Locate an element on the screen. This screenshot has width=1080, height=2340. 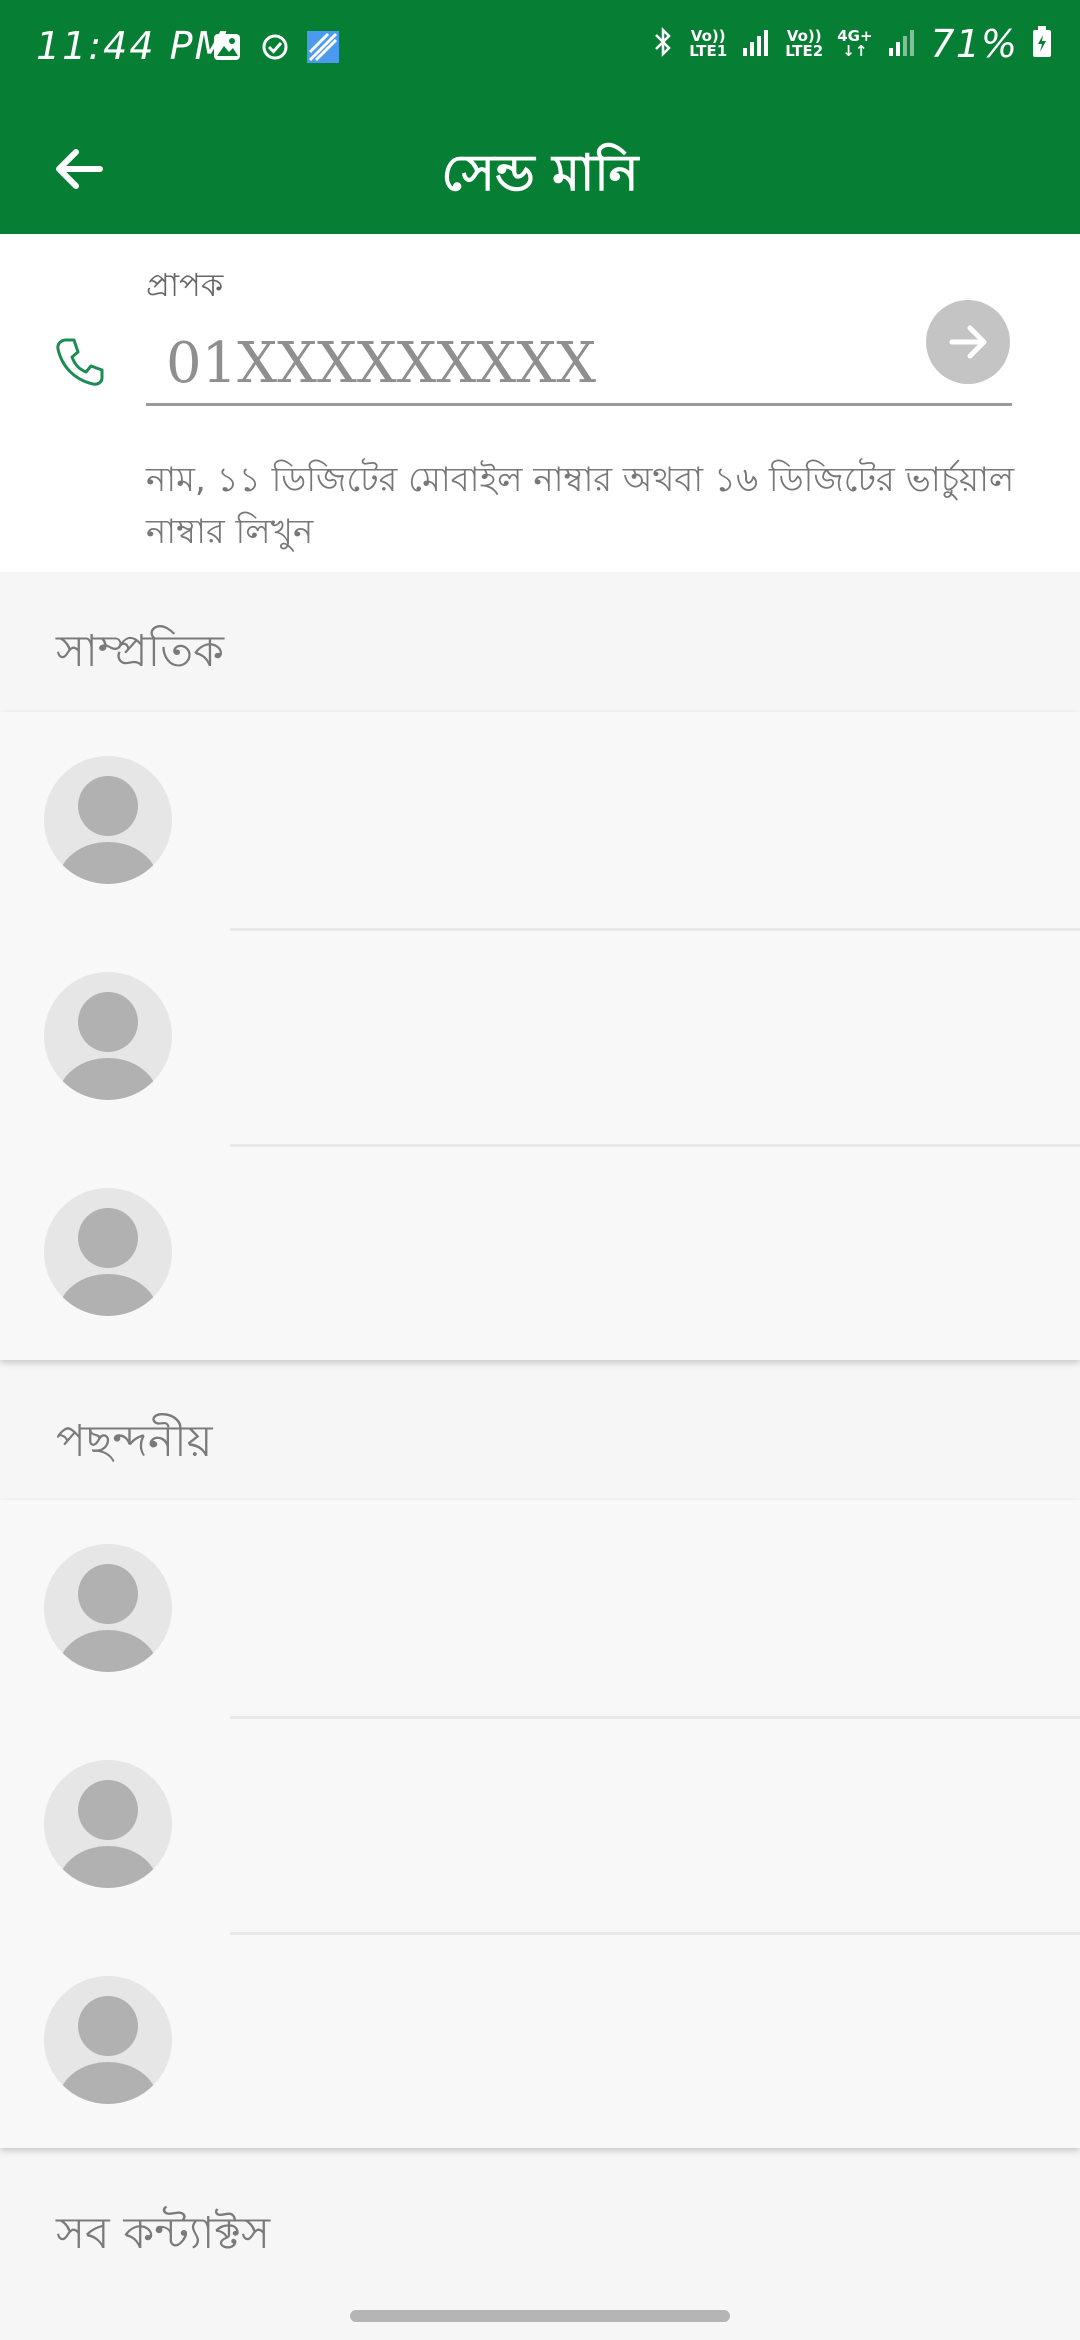
battery-icon is located at coordinates (1042, 43).